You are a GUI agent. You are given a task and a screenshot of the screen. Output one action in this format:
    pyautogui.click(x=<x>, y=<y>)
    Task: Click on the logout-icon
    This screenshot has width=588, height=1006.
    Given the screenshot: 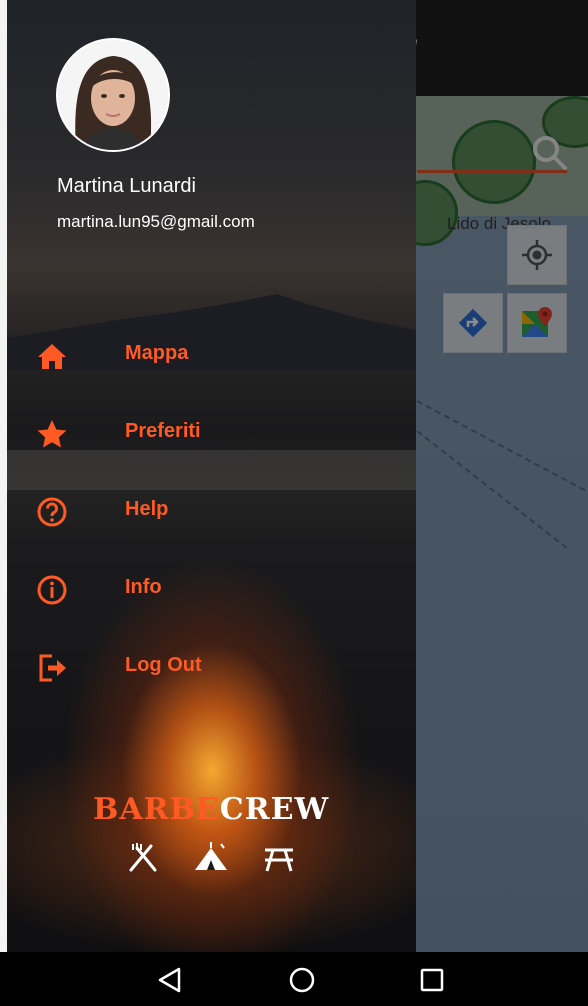 What is the action you would take?
    pyautogui.click(x=52, y=668)
    